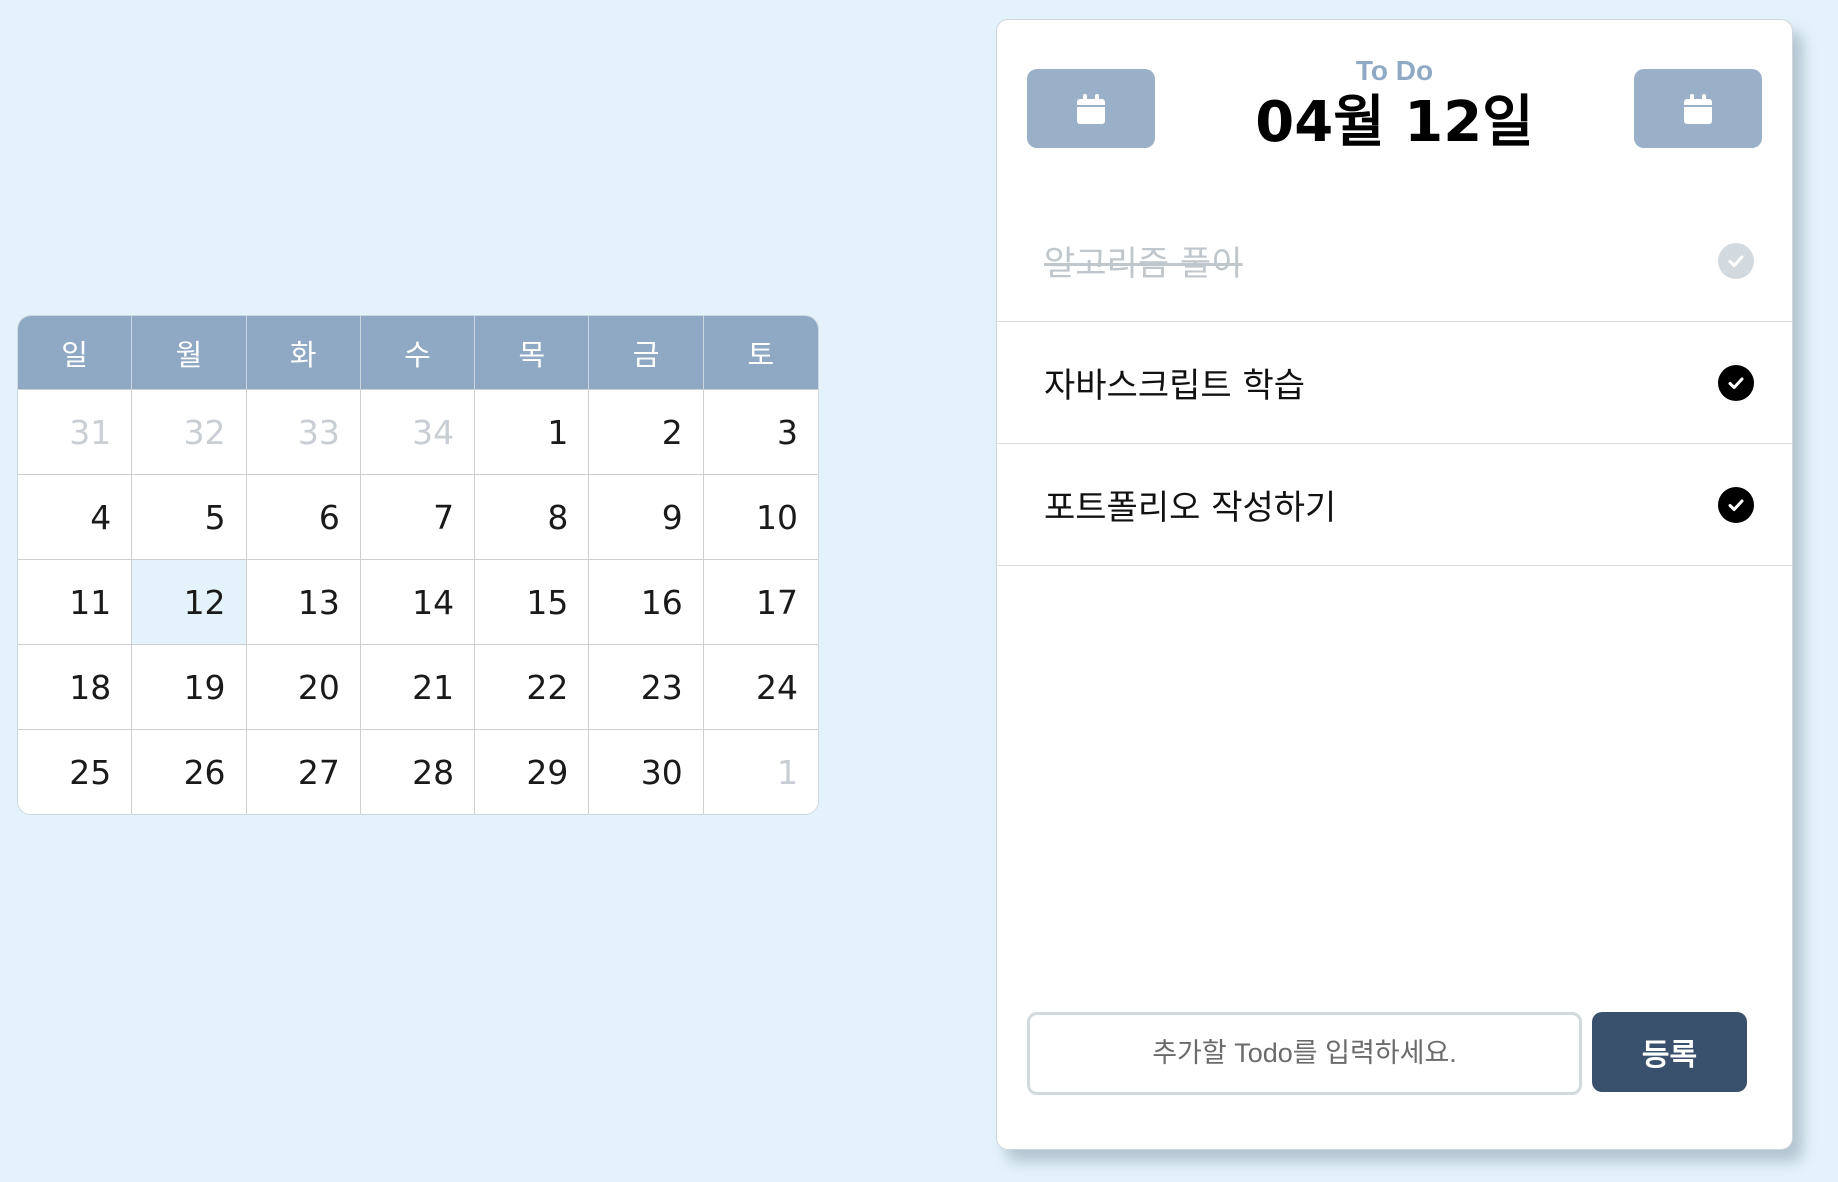 This screenshot has height=1182, width=1838. What do you see at coordinates (303, 686) in the screenshot?
I see `calendar-day: 20` at bounding box center [303, 686].